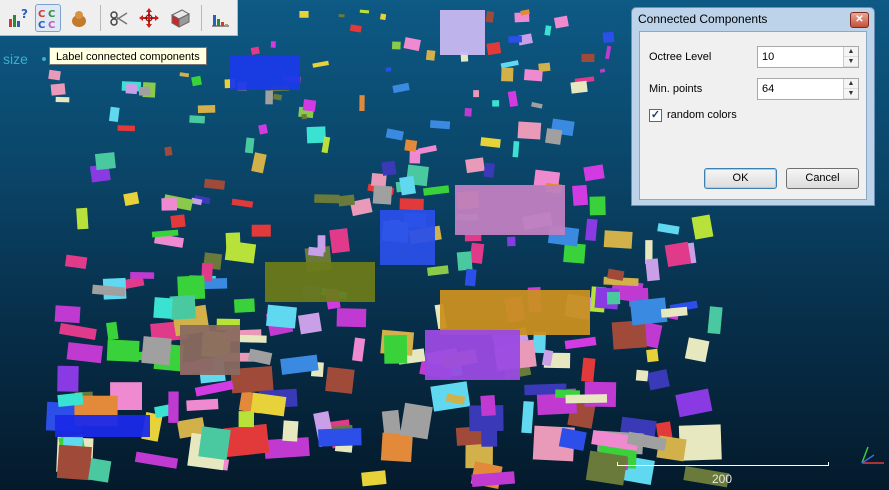 The height and width of the screenshot is (490, 889). Describe the element at coordinates (808, 57) in the screenshot. I see `octree-level-spinbox: 10 ▲ ▼` at that location.